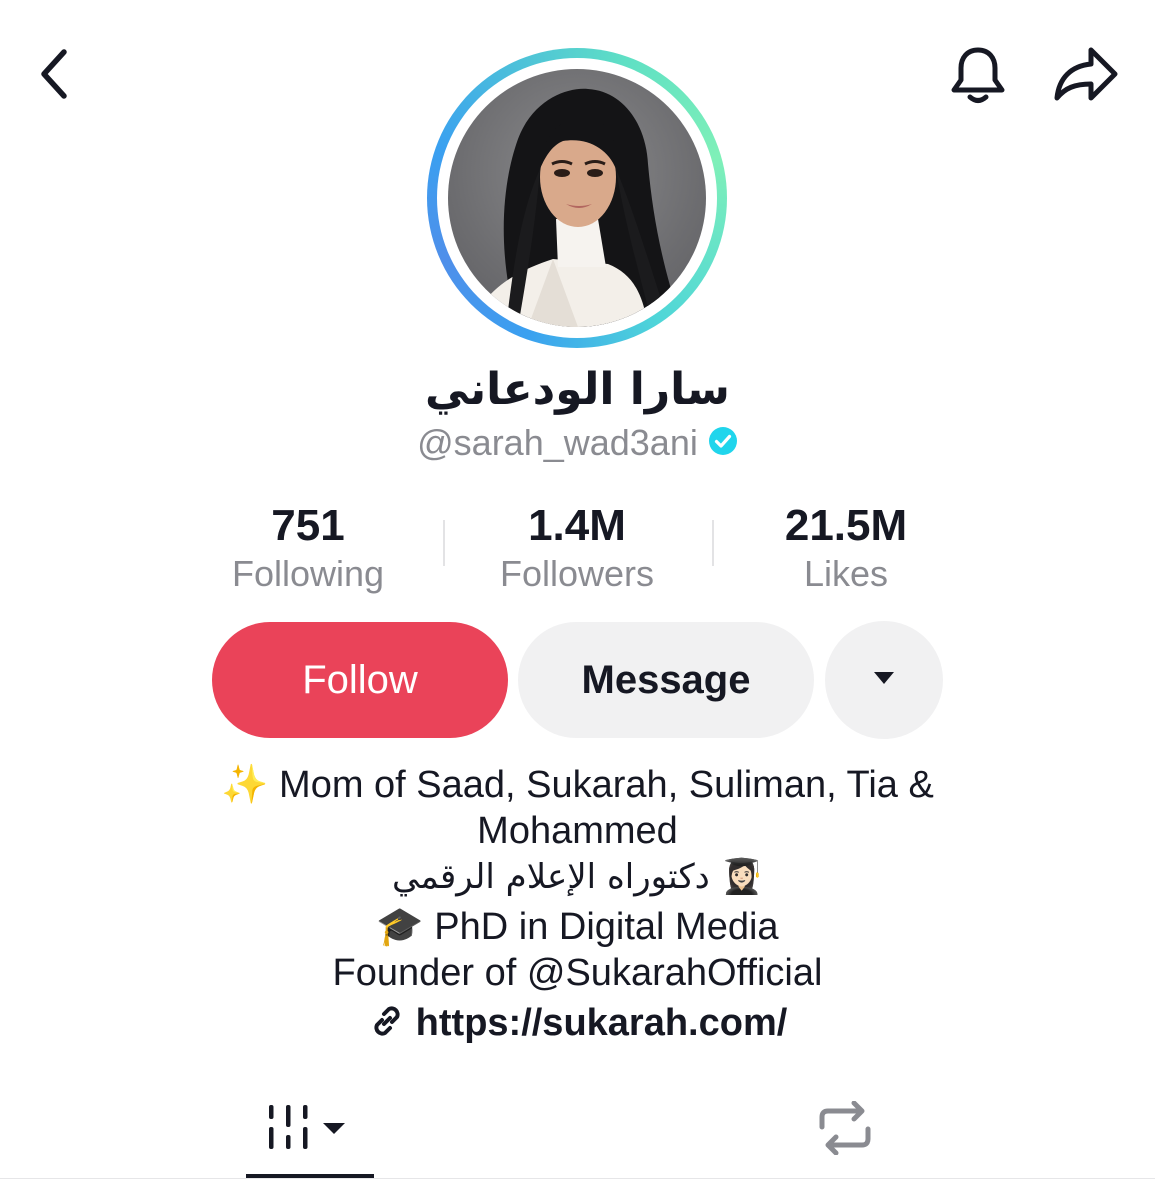  I want to click on following-label: Following, so click(308, 573).